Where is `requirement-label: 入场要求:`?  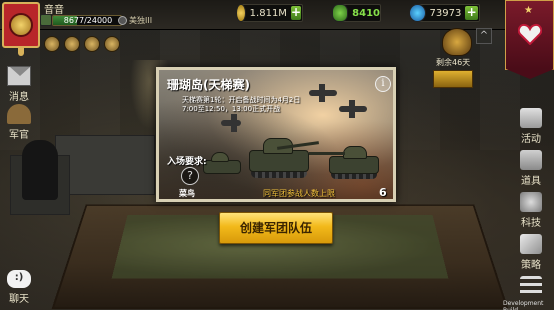
requirement-label: 入场要求: is located at coordinates (187, 162).